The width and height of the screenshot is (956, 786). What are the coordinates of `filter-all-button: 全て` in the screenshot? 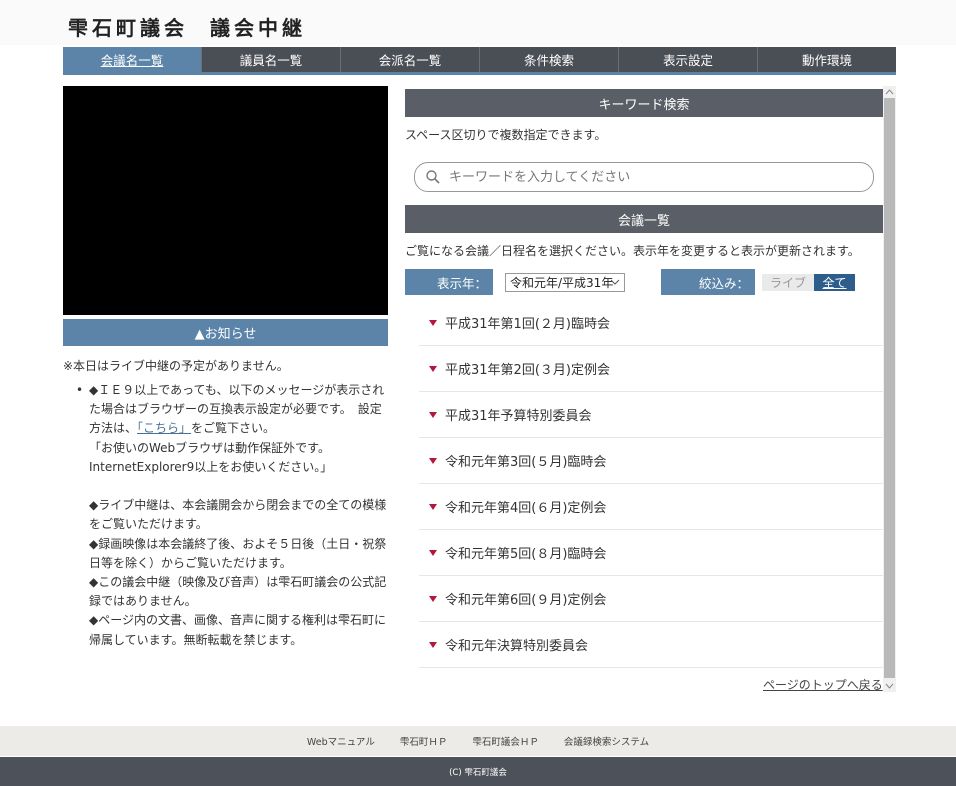 It's located at (834, 282).